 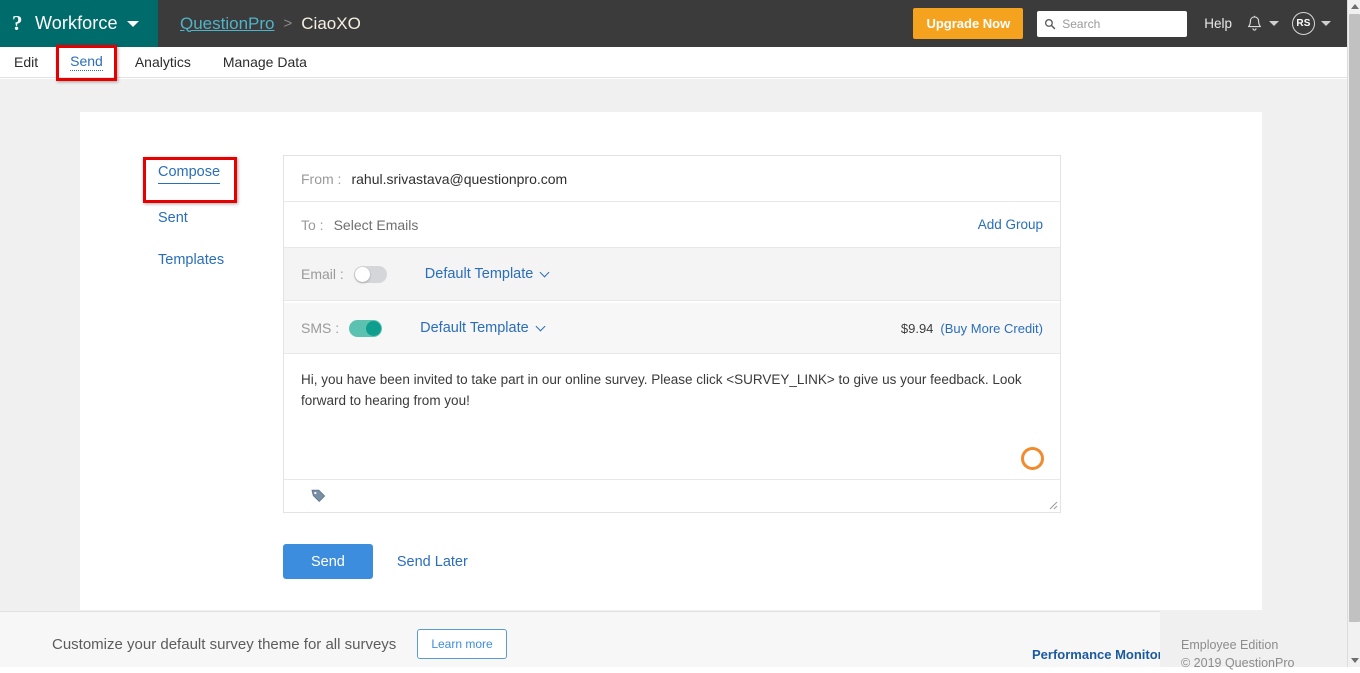 What do you see at coordinates (374, 328) in the screenshot?
I see `sms-toggle-knob` at bounding box center [374, 328].